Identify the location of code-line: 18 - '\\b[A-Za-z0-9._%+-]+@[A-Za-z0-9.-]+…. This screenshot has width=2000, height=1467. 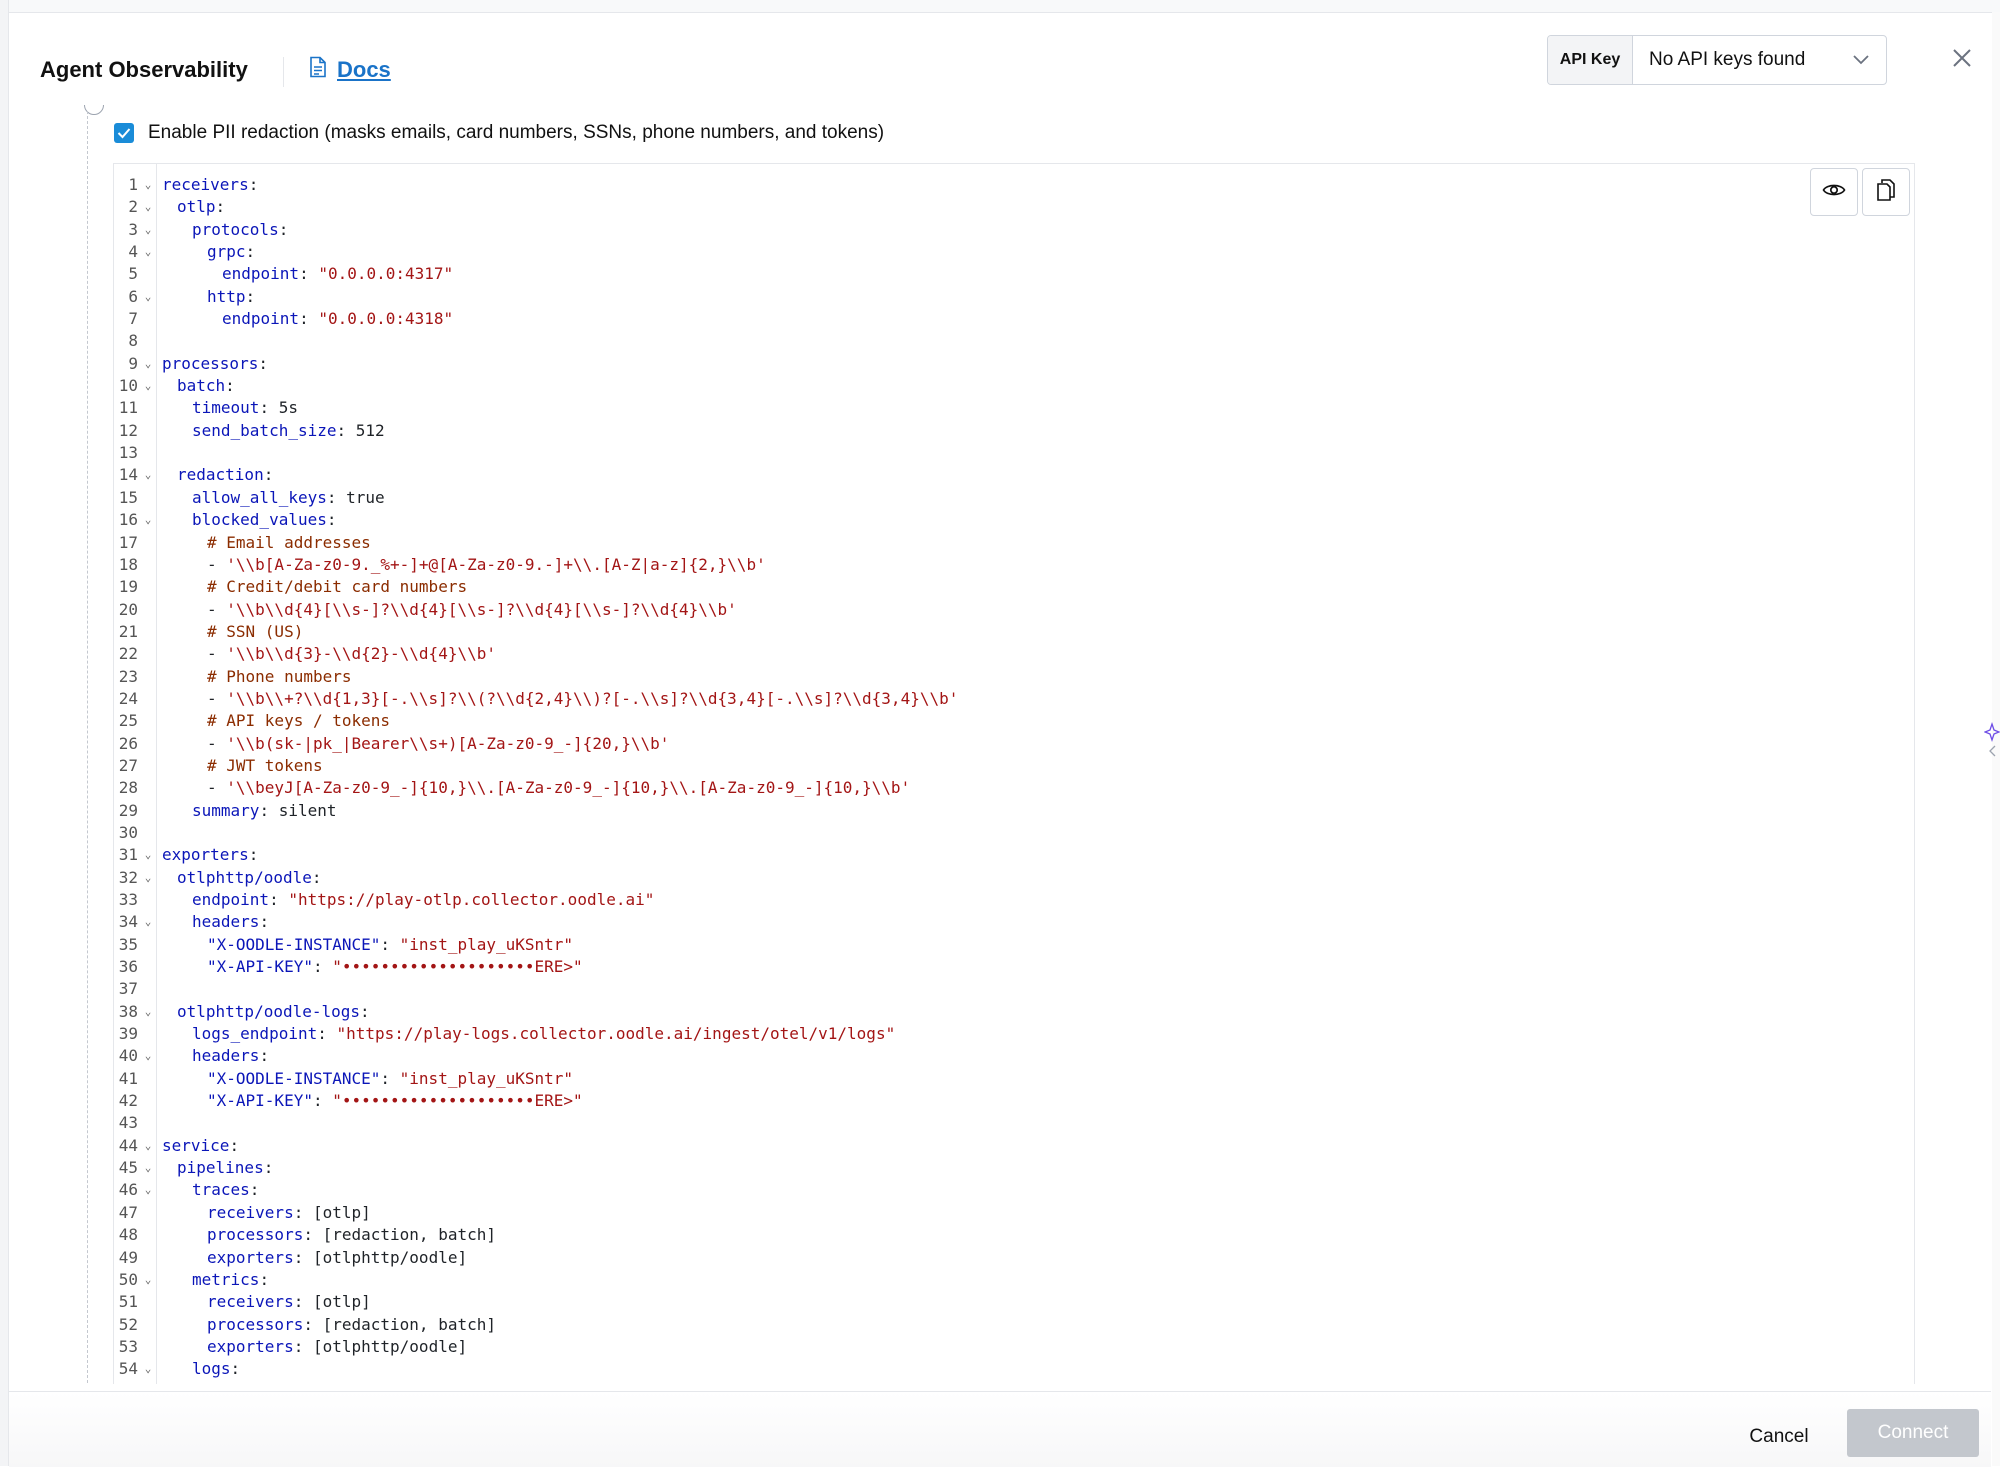
(1014, 565).